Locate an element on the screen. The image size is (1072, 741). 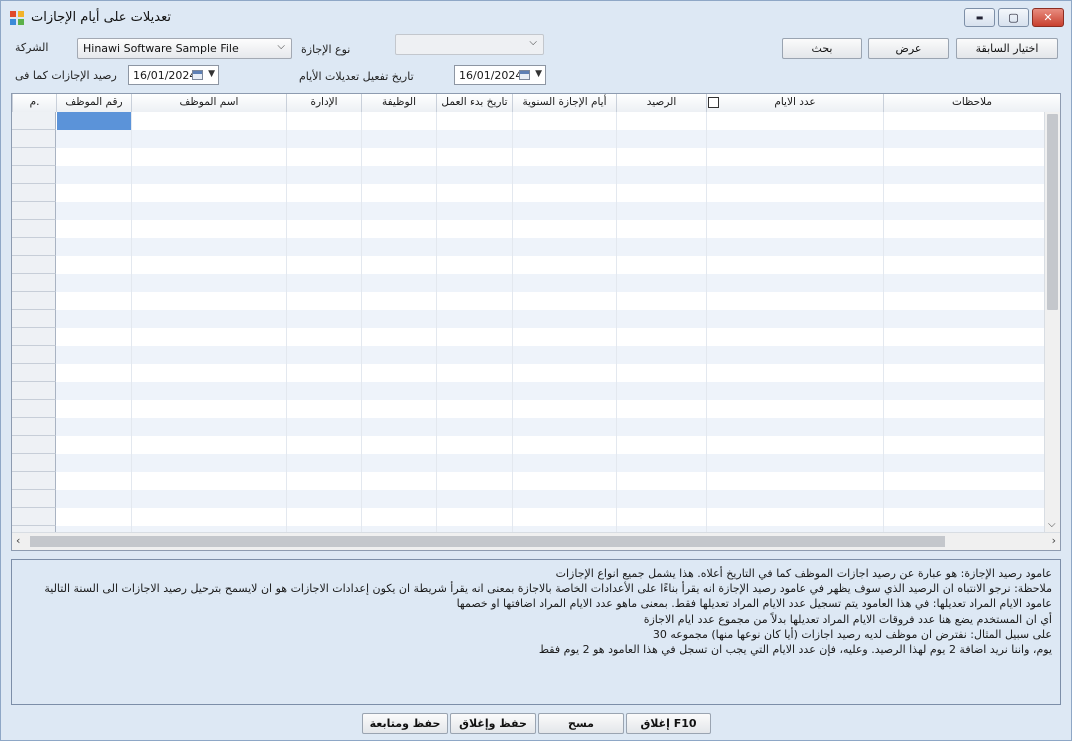
column-header-notes: ملاحظات is located at coordinates (971, 103).